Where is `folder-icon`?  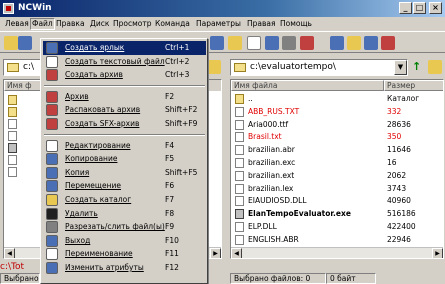 folder-icon is located at coordinates (11, 43).